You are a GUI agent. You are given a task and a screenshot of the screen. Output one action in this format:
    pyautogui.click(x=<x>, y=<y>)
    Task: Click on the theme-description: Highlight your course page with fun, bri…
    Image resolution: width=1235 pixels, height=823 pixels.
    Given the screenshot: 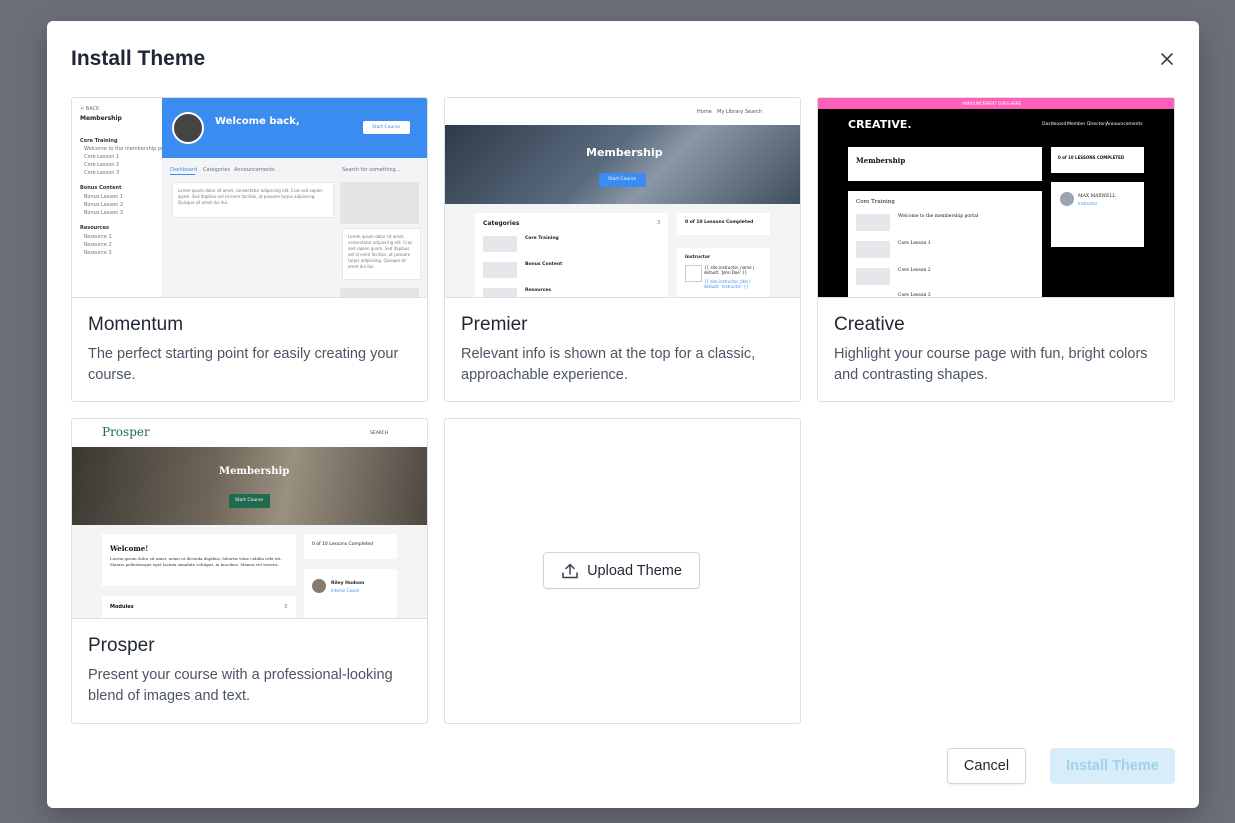 What is the action you would take?
    pyautogui.click(x=991, y=364)
    